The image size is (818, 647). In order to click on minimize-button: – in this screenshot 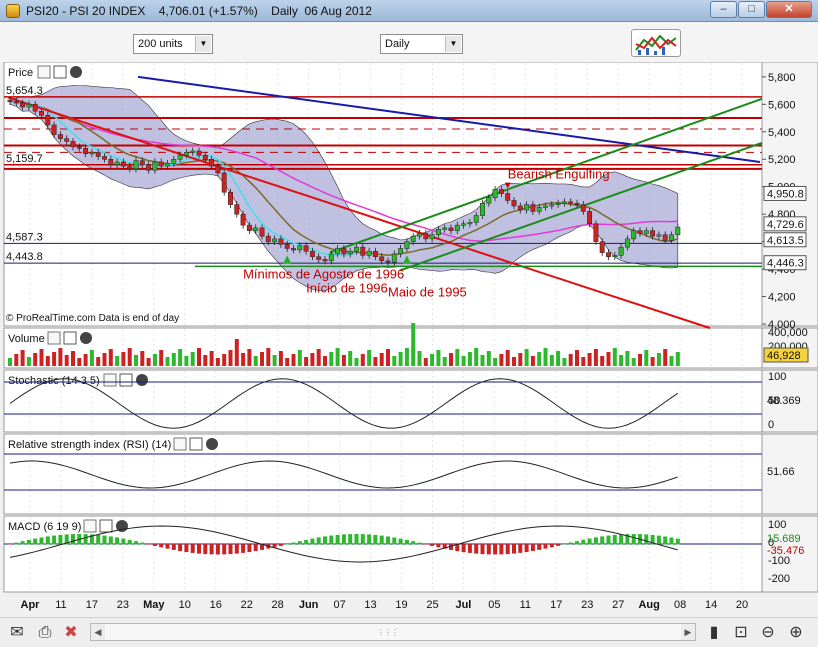, I will do `click(723, 9)`.